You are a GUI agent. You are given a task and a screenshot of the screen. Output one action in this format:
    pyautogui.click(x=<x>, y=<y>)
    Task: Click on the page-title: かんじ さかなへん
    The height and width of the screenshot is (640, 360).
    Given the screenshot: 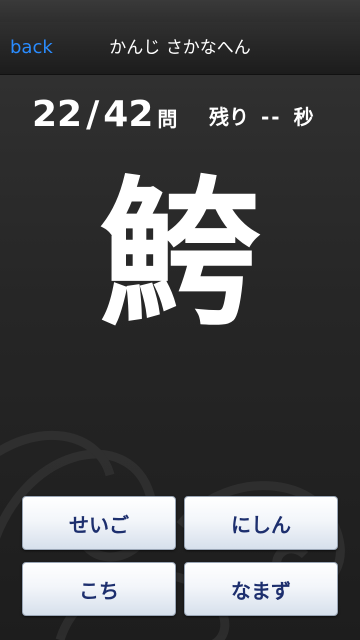 What is the action you would take?
    pyautogui.click(x=180, y=48)
    